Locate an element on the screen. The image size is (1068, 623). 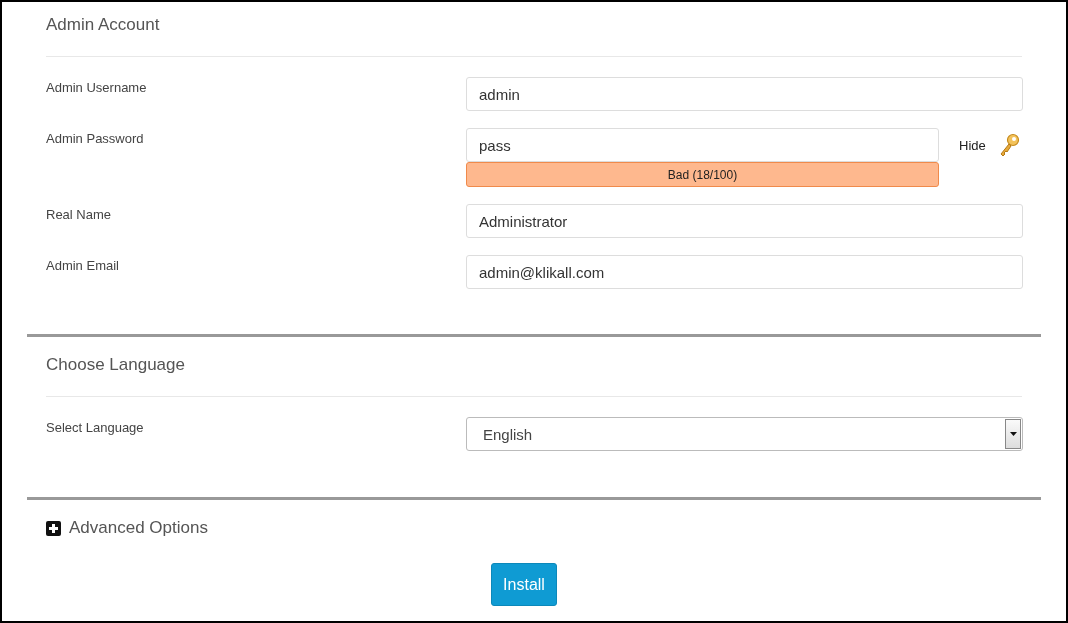
field-label: Admin Email is located at coordinates (82, 265).